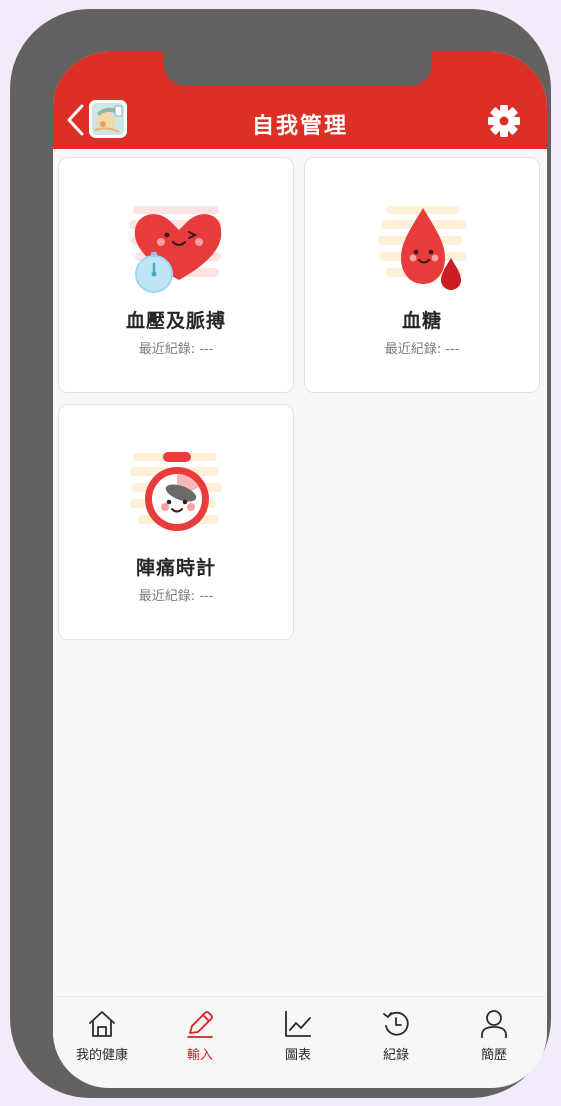 This screenshot has width=561, height=1106. I want to click on card-title: 血糖, so click(421, 321).